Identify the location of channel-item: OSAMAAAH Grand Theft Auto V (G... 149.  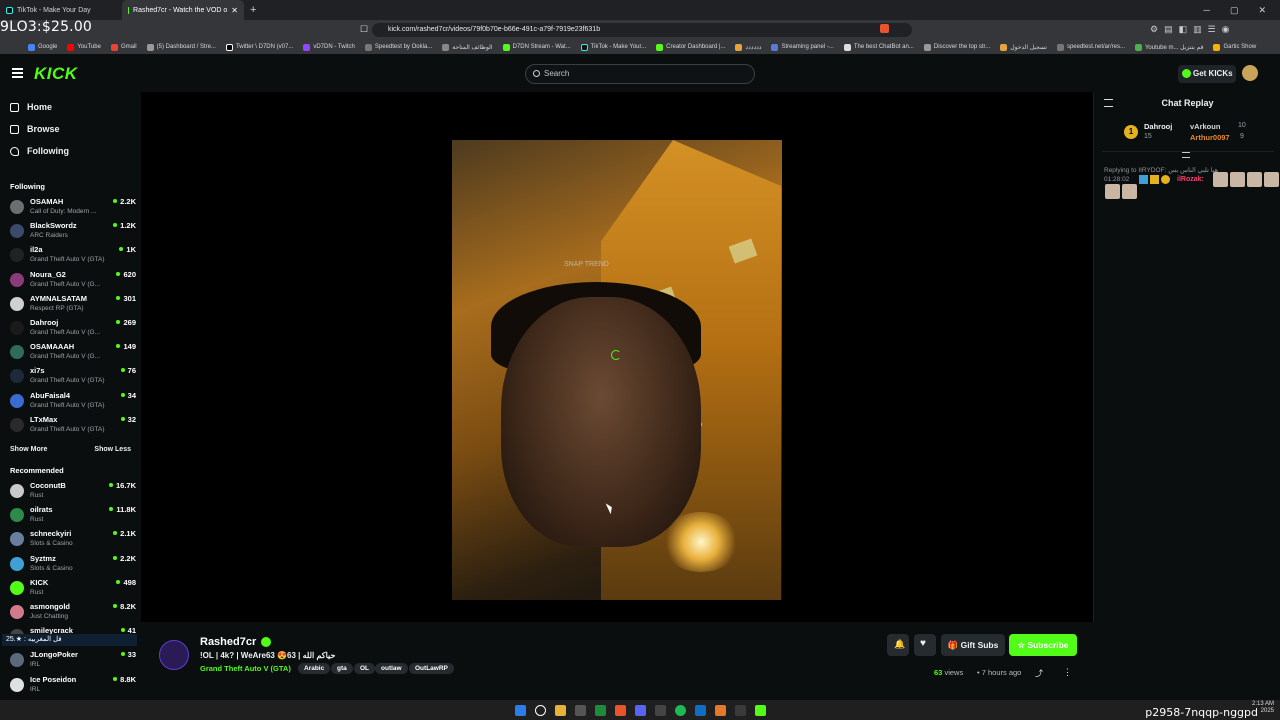
(72, 353).